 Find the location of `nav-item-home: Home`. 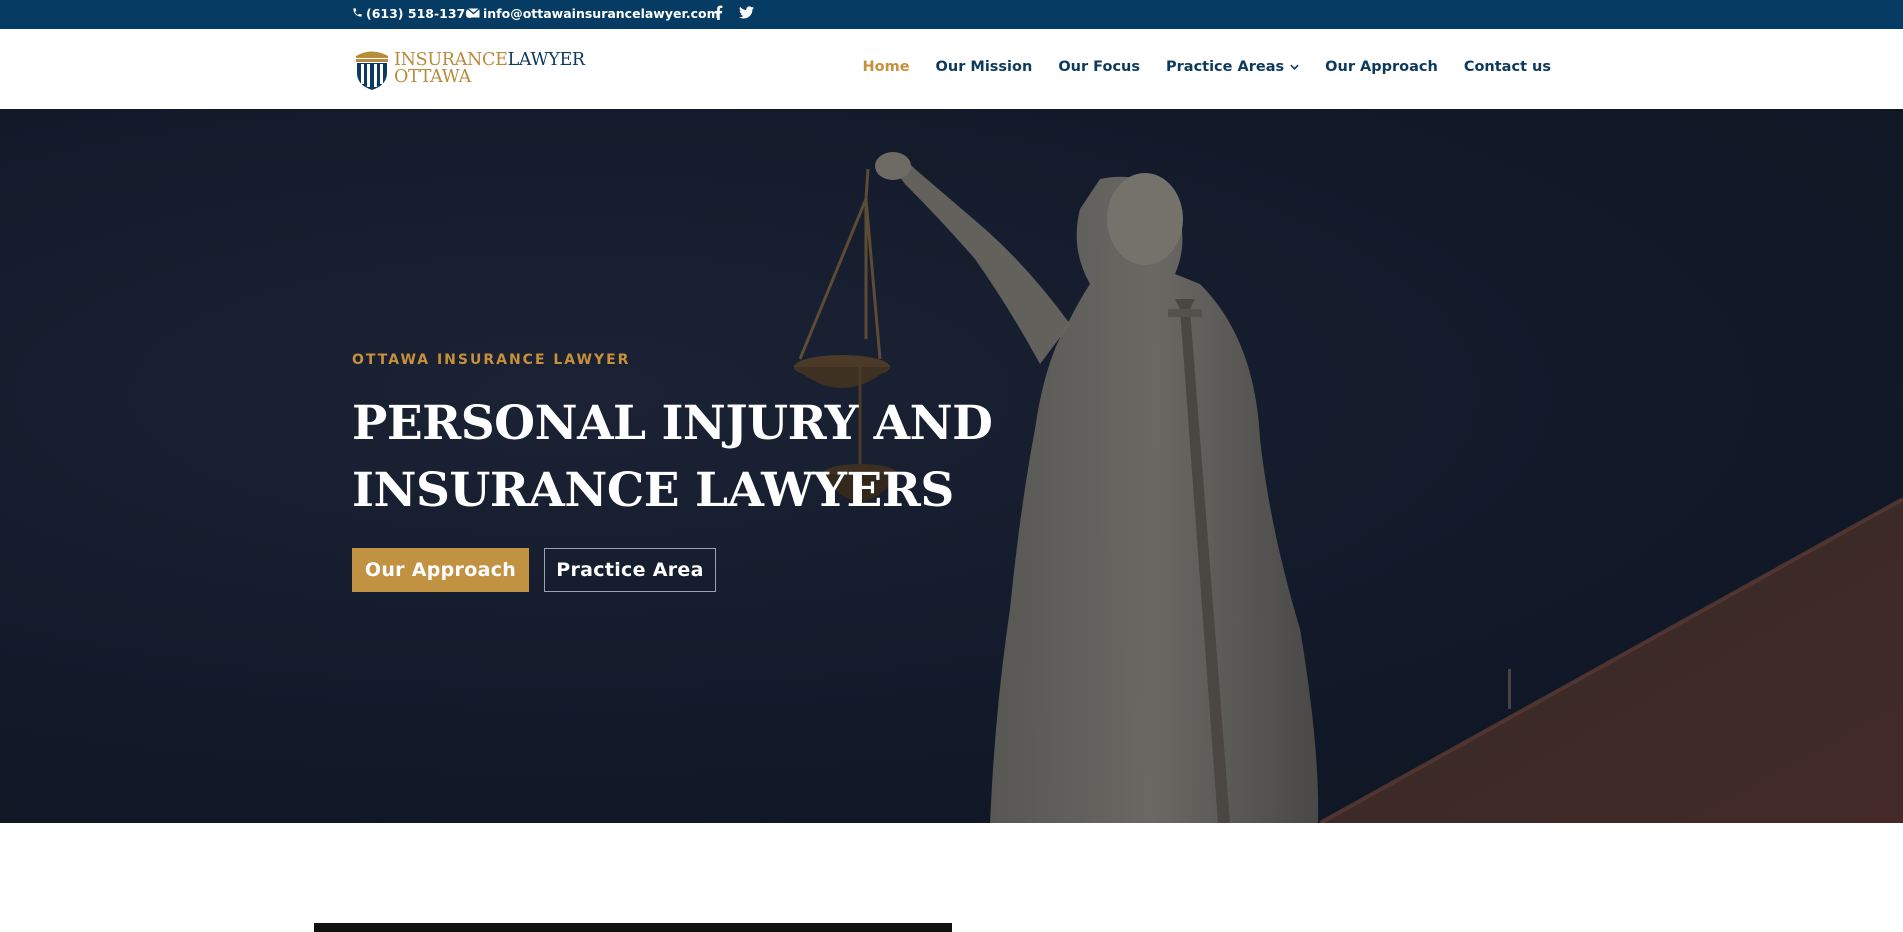

nav-item-home: Home is located at coordinates (886, 67).